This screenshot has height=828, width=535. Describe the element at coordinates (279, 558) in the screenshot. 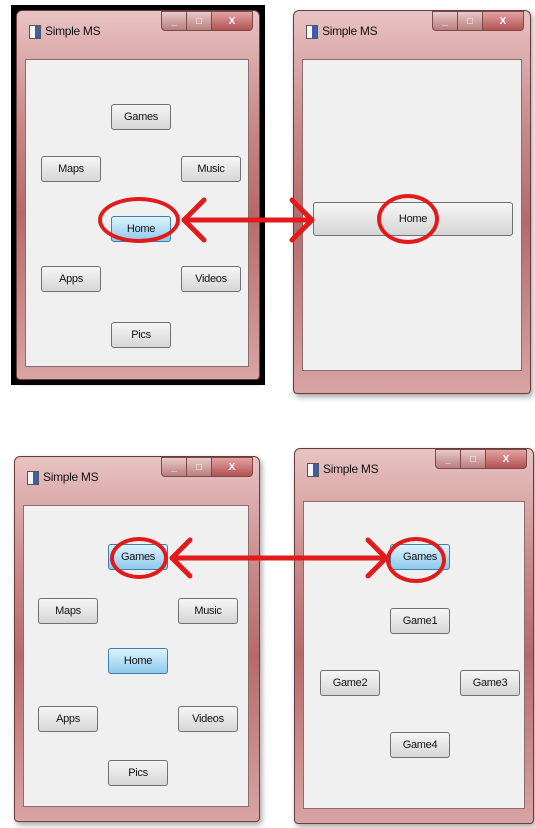

I see `double-arrow-games` at that location.